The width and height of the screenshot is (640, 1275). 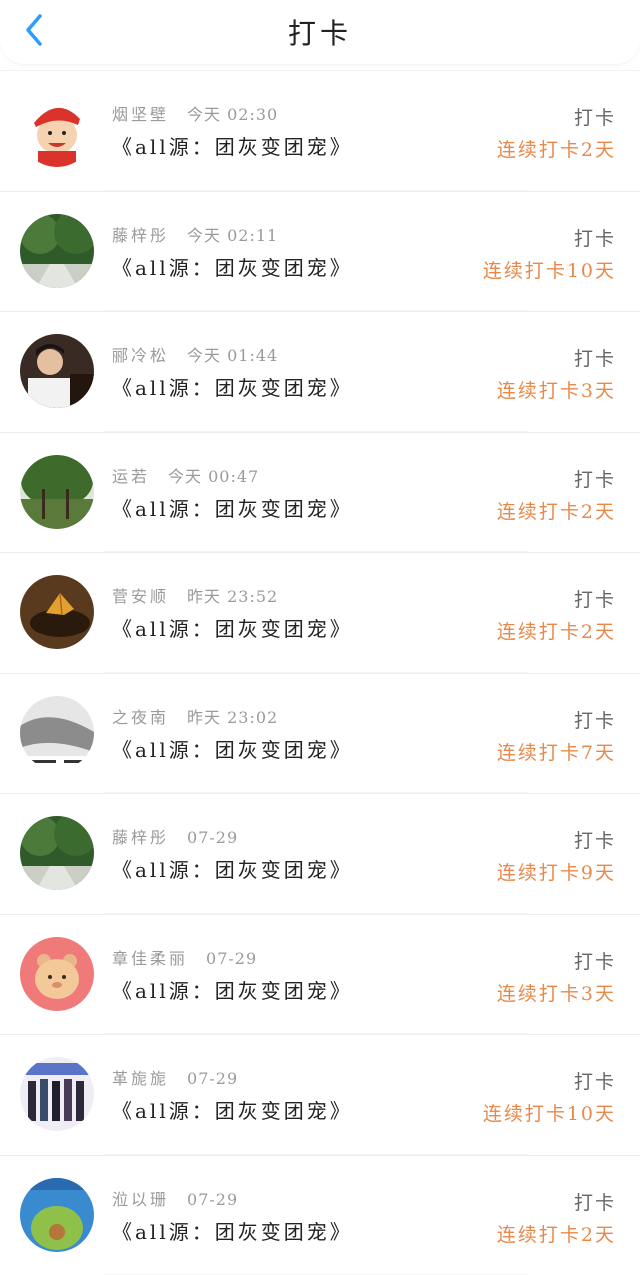 I want to click on entry-meta: 烟坚壁今天 02:30, so click(x=195, y=113).